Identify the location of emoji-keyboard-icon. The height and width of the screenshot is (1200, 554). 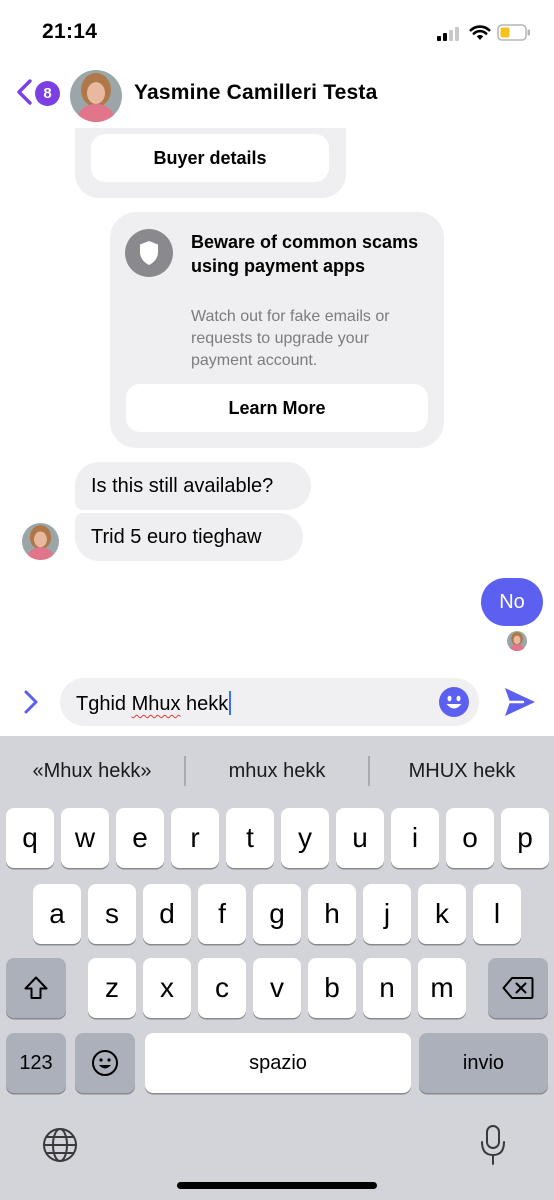
(105, 1063).